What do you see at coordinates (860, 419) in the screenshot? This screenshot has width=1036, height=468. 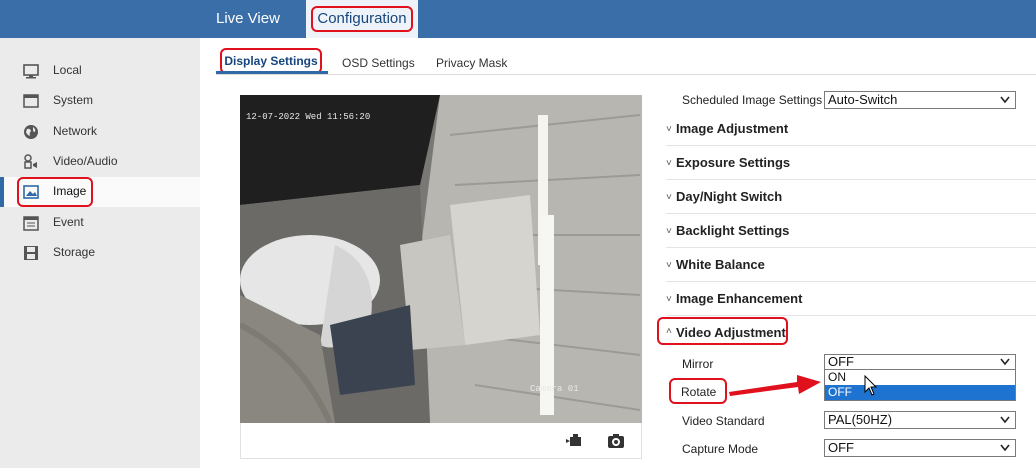 I see `video-standard-value: PAL(50HZ)` at bounding box center [860, 419].